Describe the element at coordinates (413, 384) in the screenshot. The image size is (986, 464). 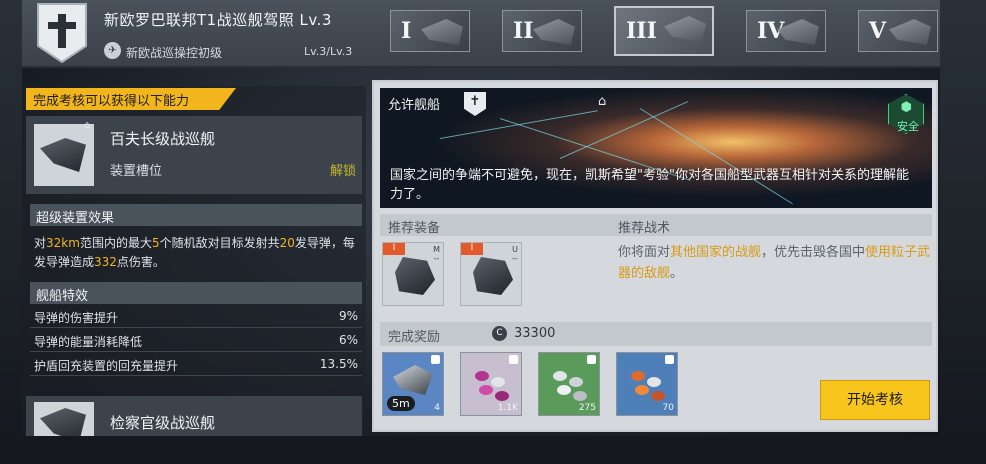
I see `reward-item: 5m 4` at that location.